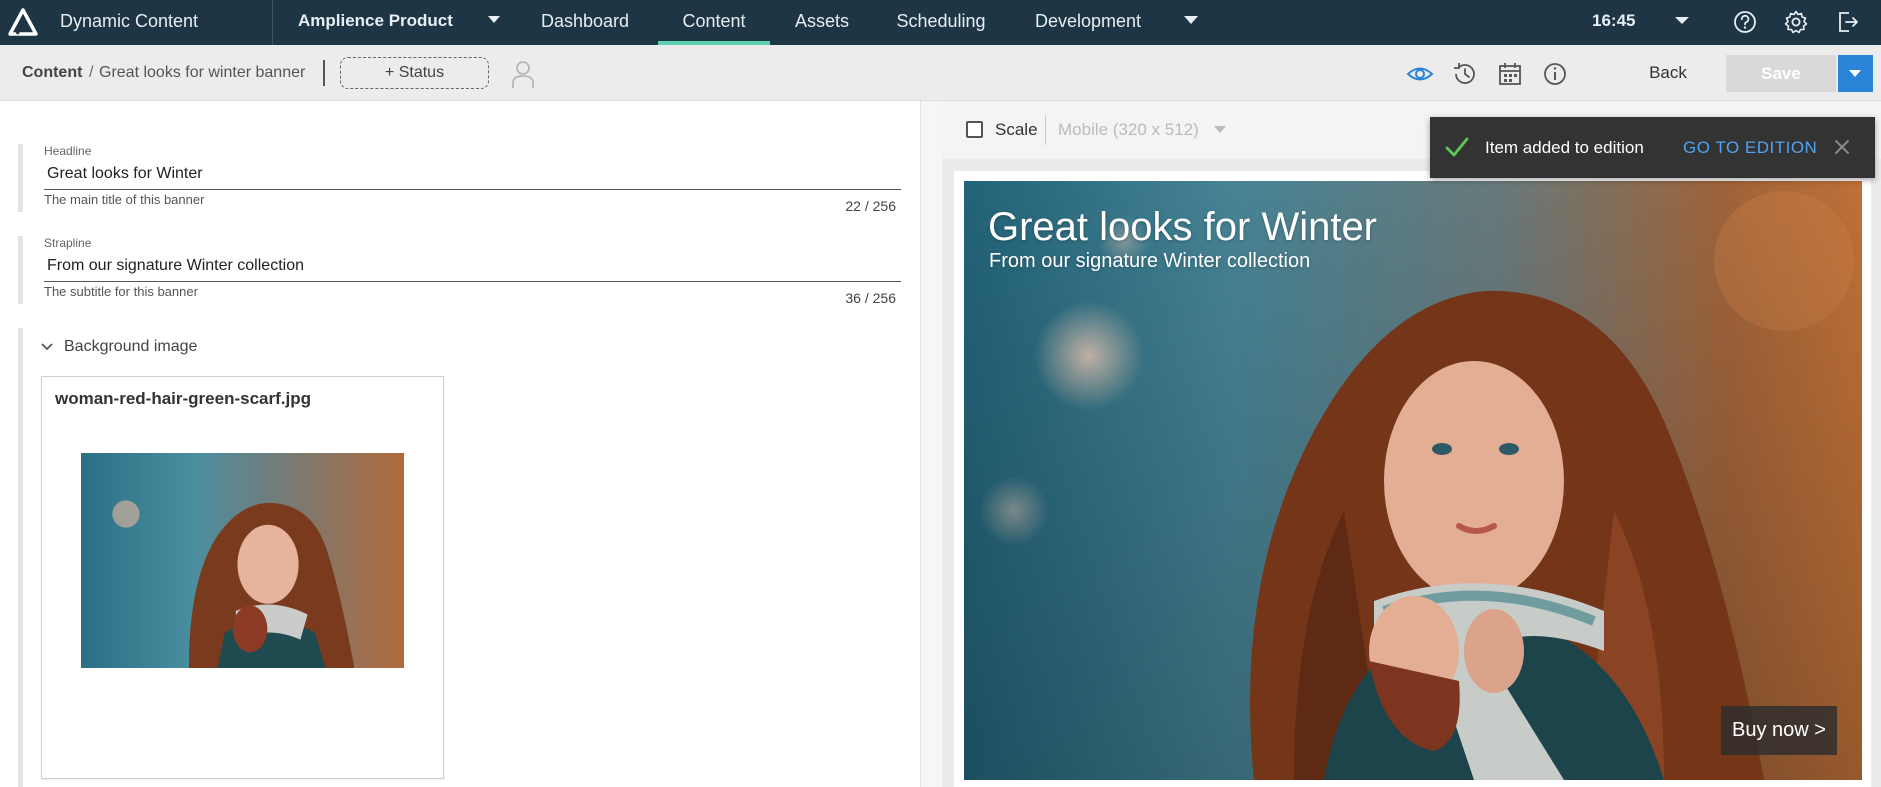 This screenshot has height=787, width=1881. I want to click on strapline-help-text: The subtitle for this banner, so click(121, 291).